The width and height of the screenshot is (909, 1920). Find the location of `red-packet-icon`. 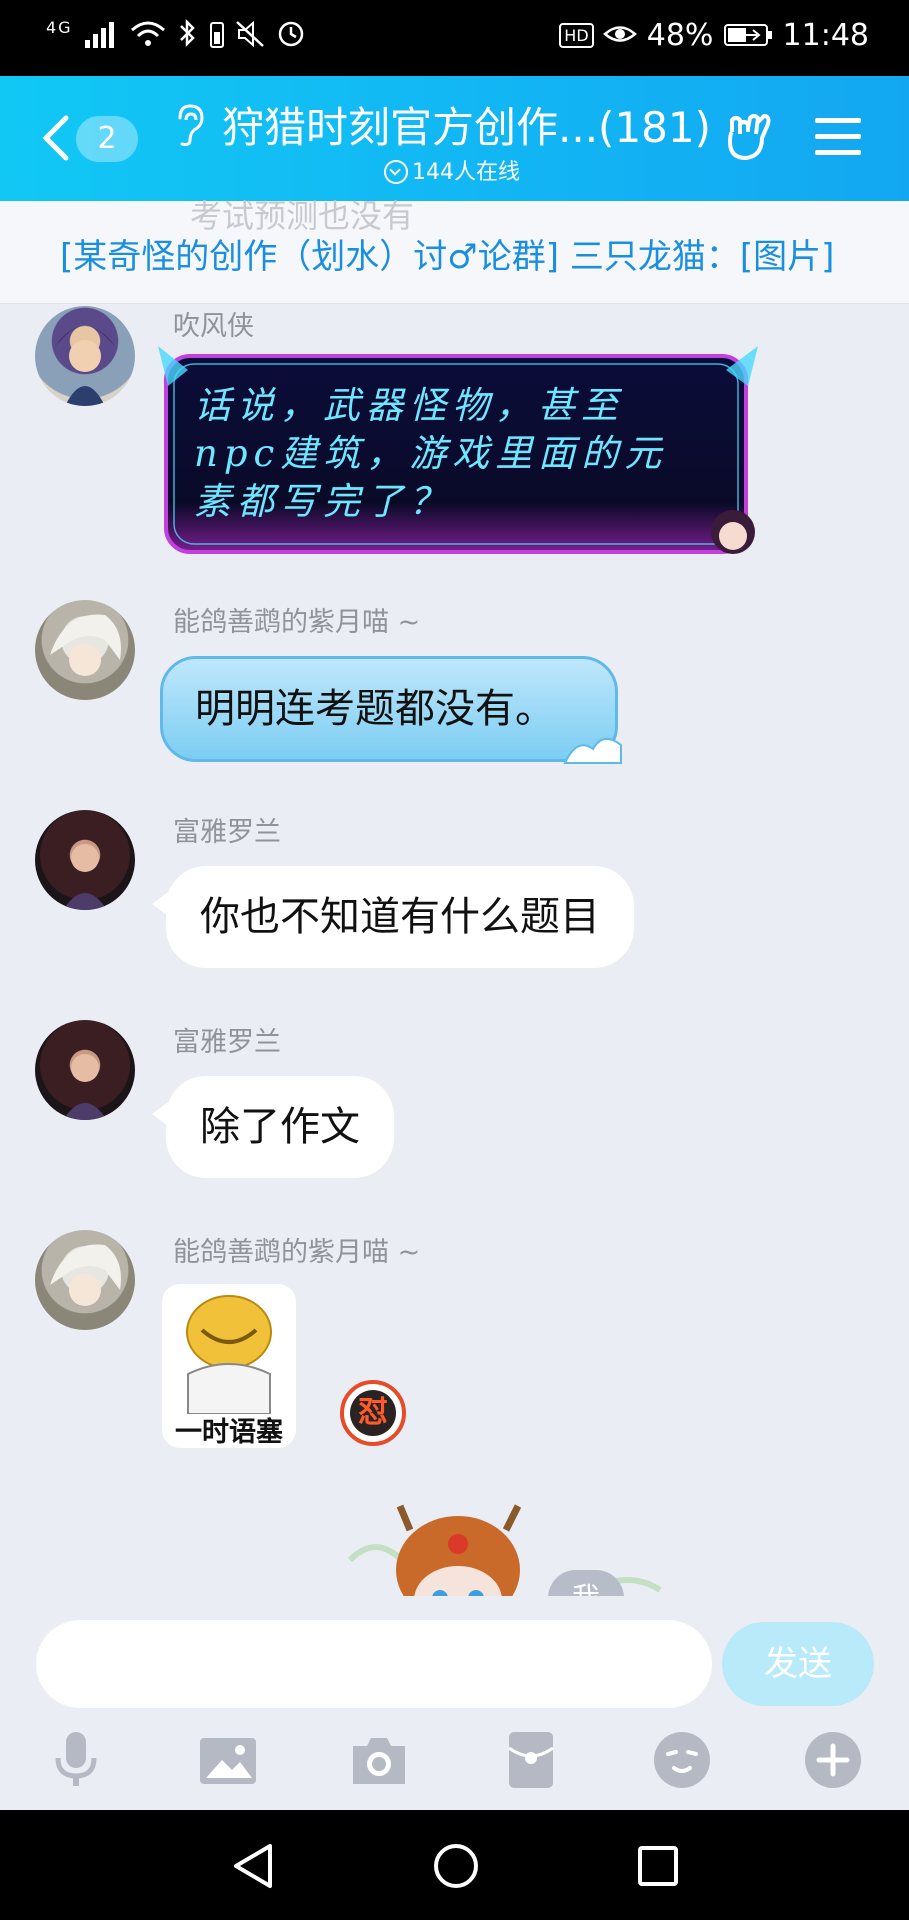

red-packet-icon is located at coordinates (531, 1760).